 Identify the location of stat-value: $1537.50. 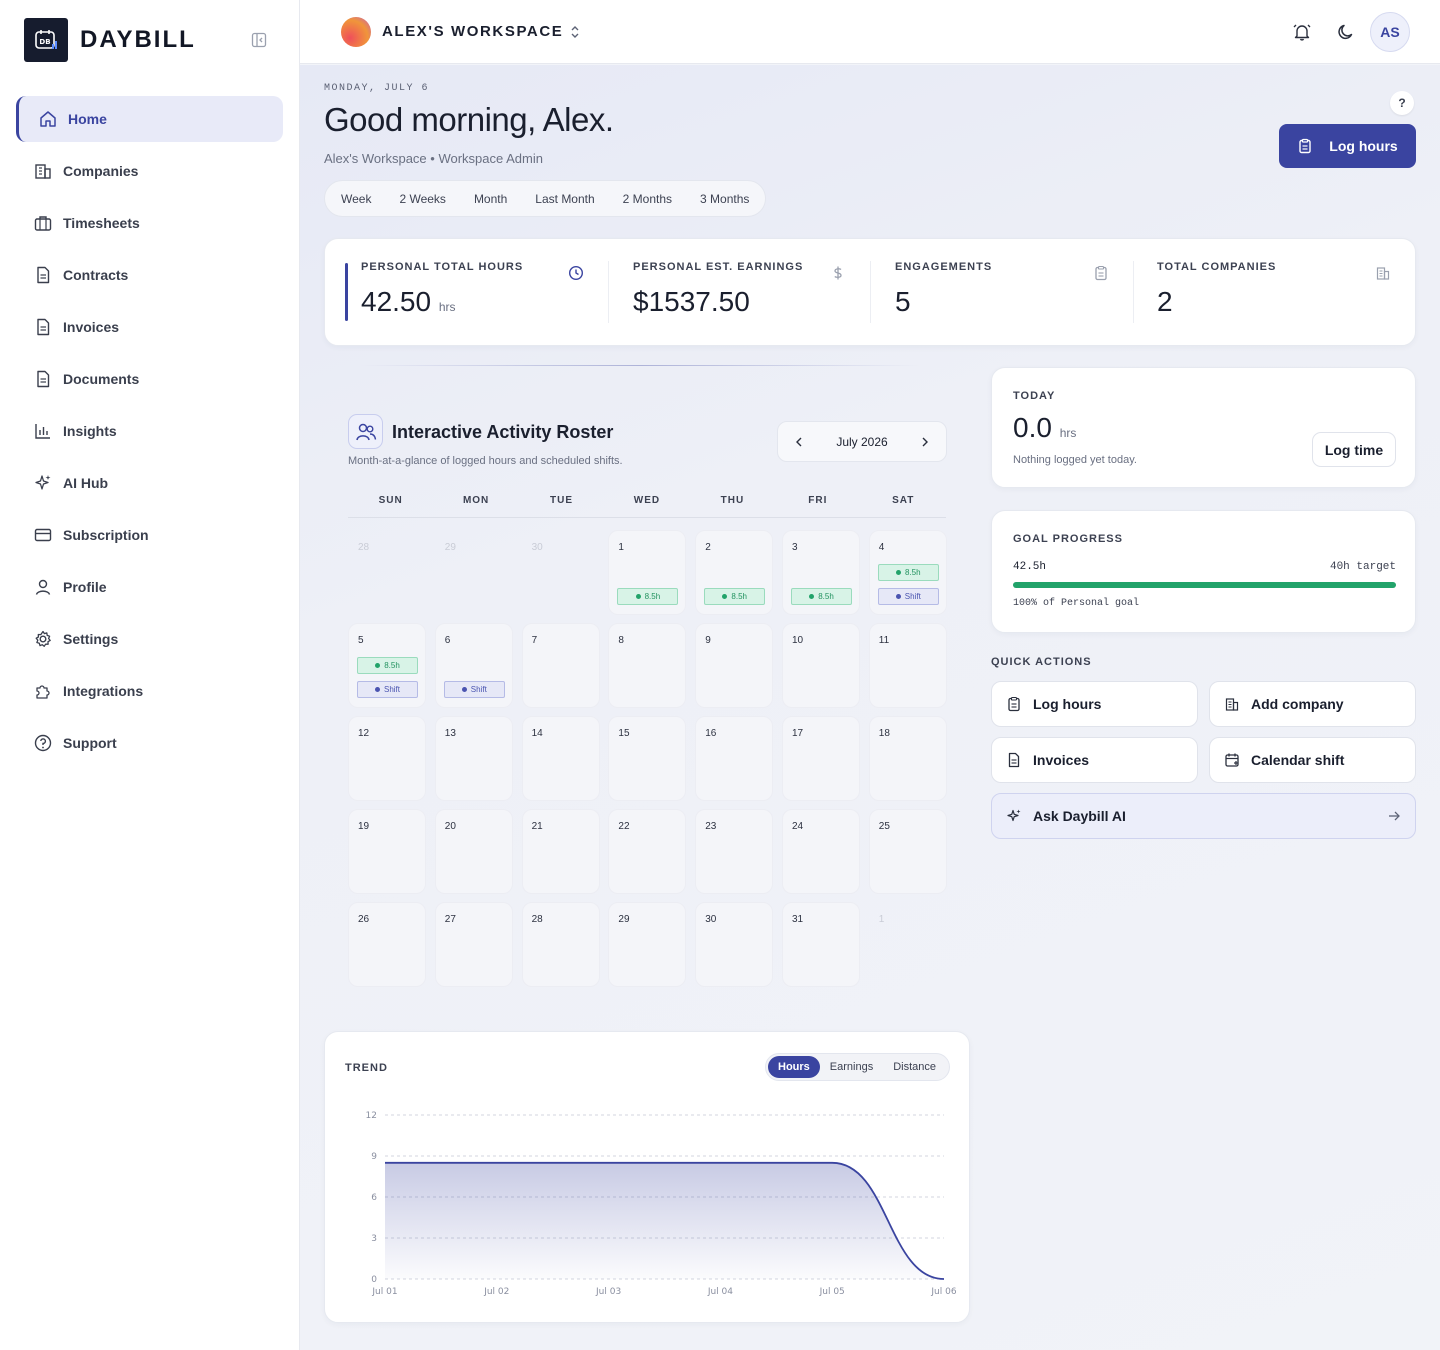
(691, 301).